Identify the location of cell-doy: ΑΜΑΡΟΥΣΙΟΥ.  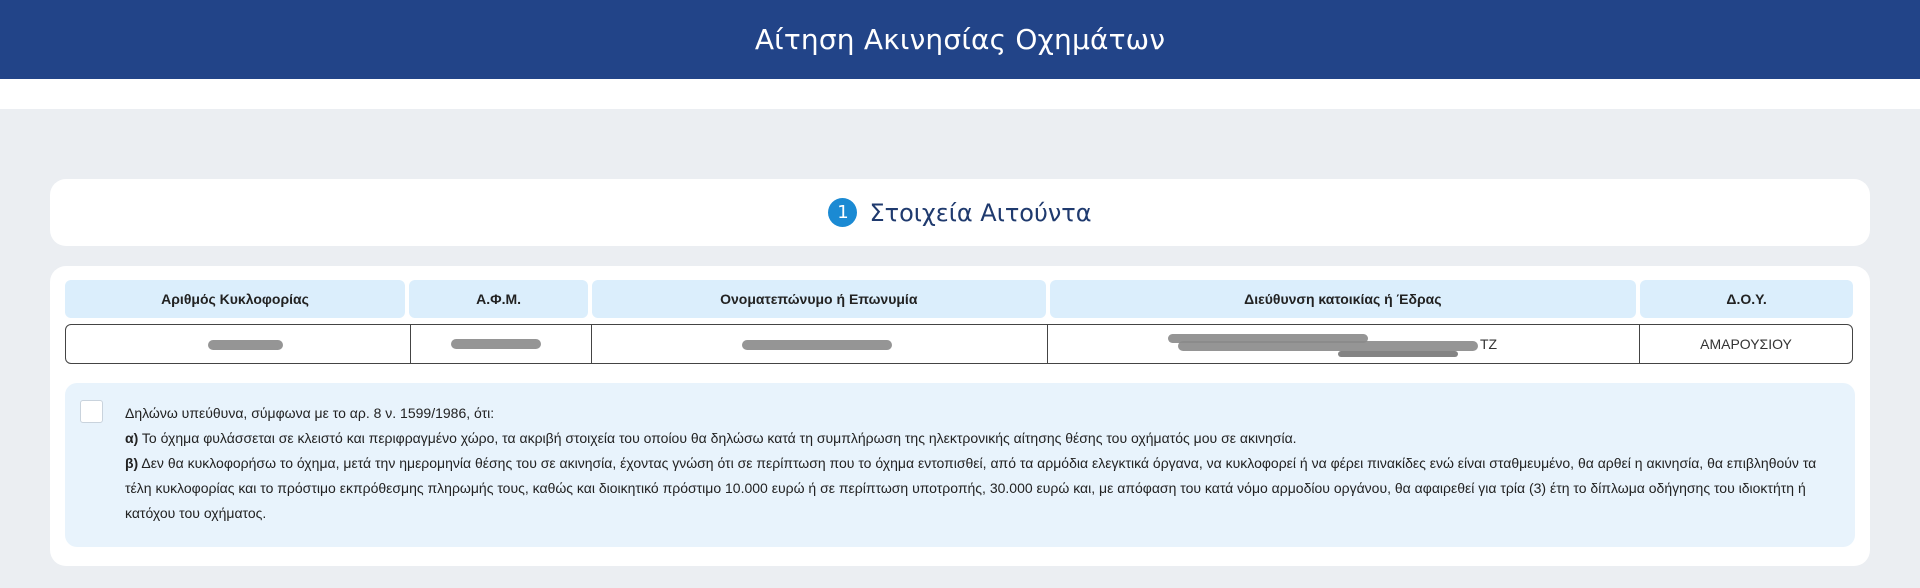
(1746, 344).